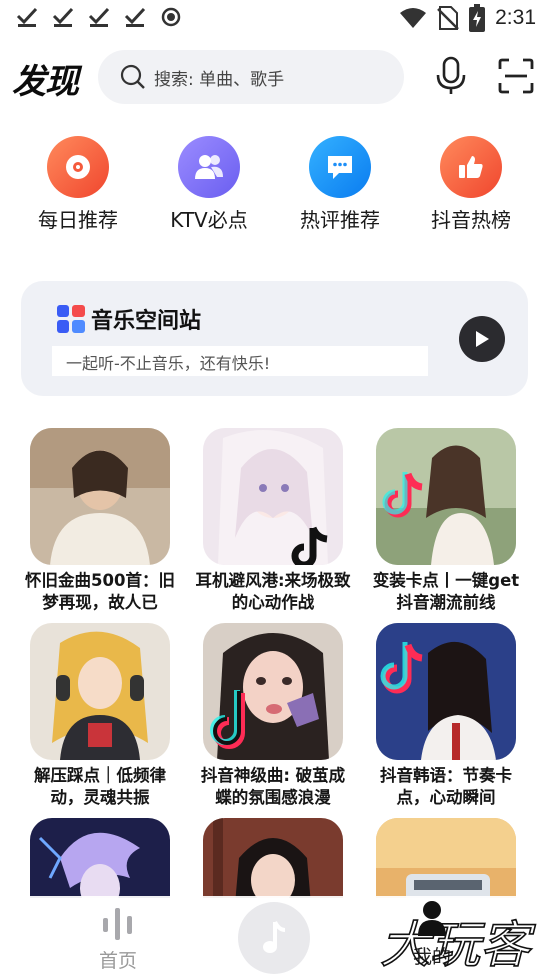 The image size is (546, 979). I want to click on quick-entry-douyin-hot: 抖音热榜, so click(471, 184).